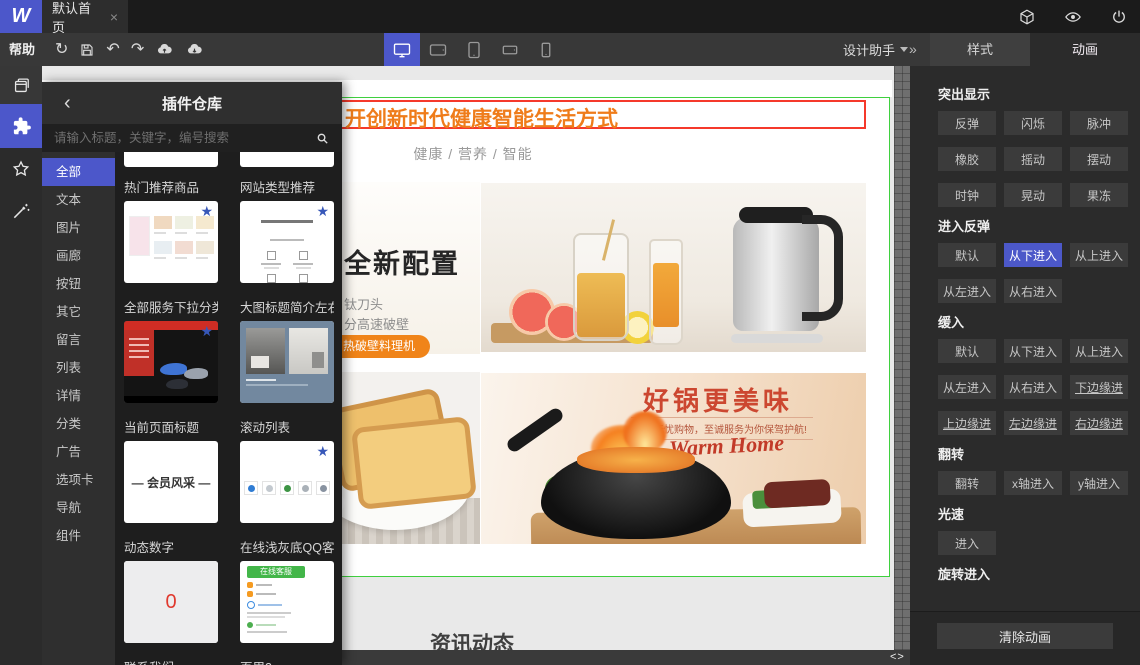 The width and height of the screenshot is (1140, 665). Describe the element at coordinates (1073, 17) in the screenshot. I see `preview-eye-icon` at that location.